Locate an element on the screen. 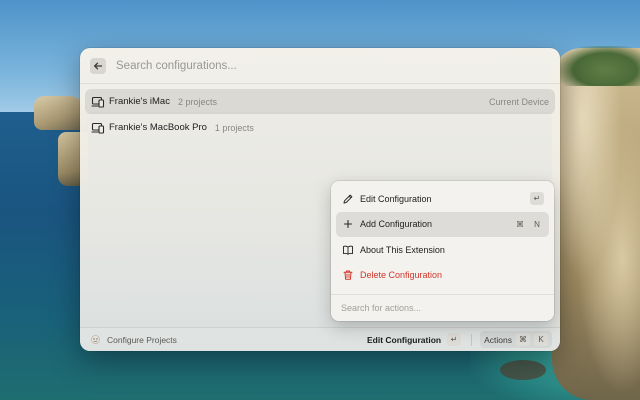  plus-icon is located at coordinates (348, 224).